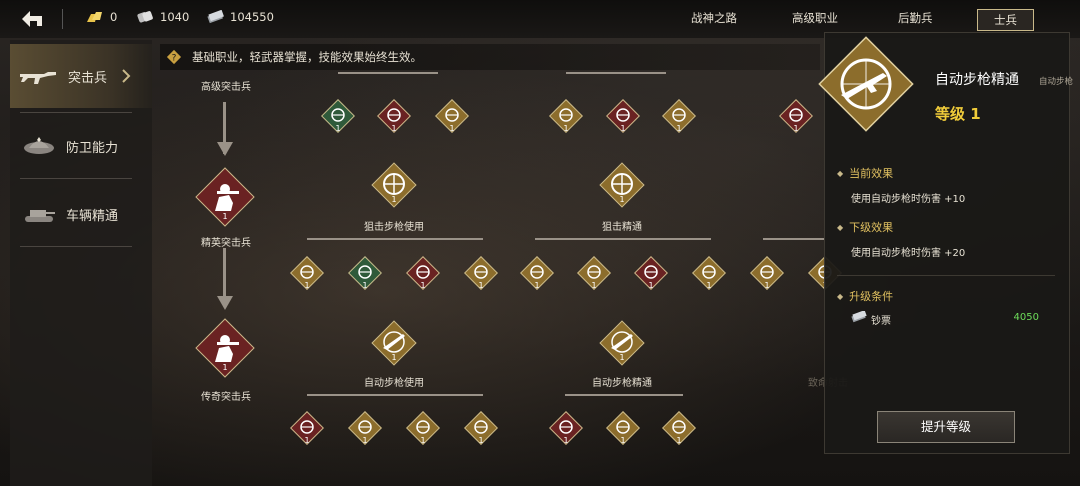 This screenshot has width=1080, height=486. Describe the element at coordinates (908, 253) in the screenshot. I see `next-effect-text: 使用自动步枪时伤害 +20` at that location.